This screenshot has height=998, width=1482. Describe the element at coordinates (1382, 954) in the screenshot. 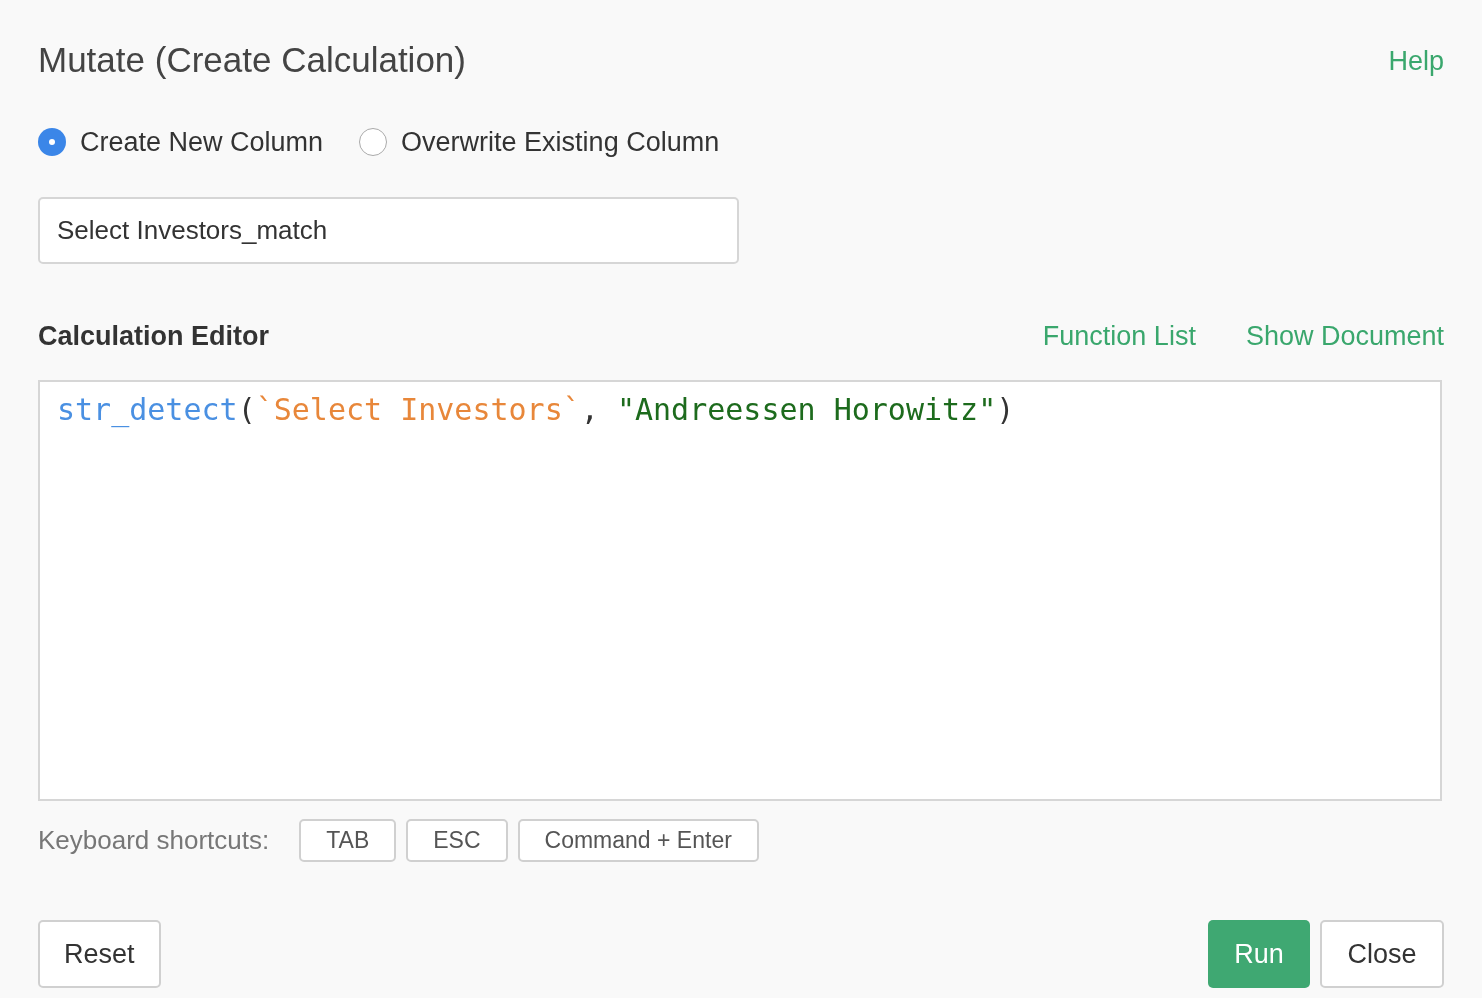

I see `close-button: Close` at that location.